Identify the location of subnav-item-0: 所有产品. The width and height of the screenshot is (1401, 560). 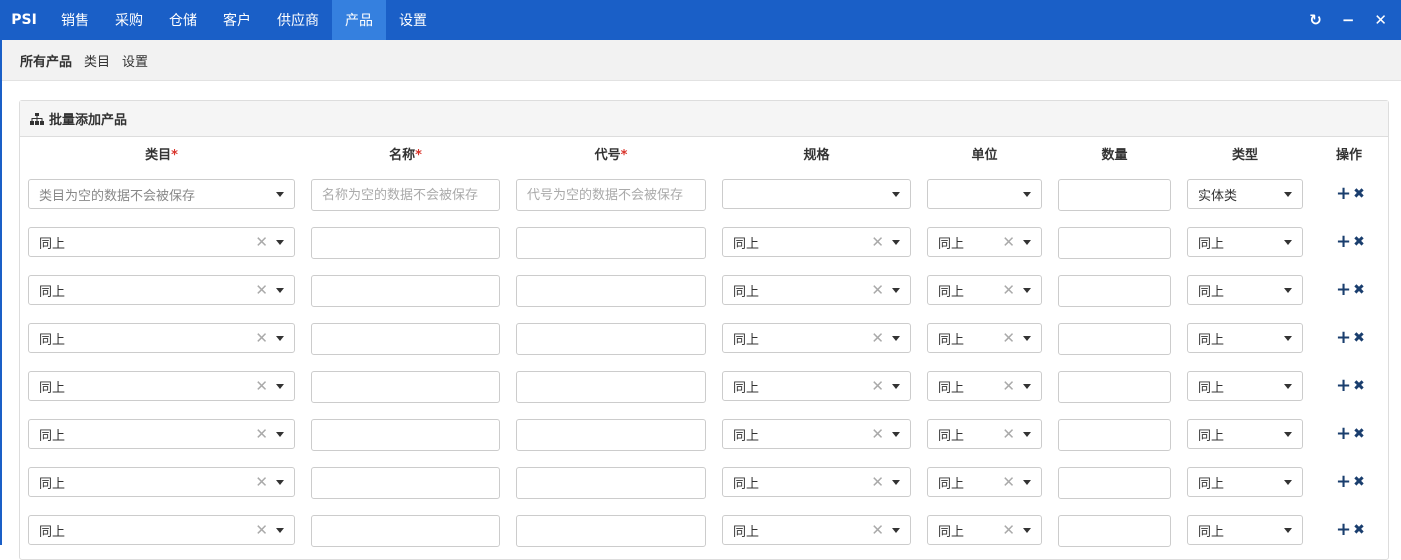
(46, 60).